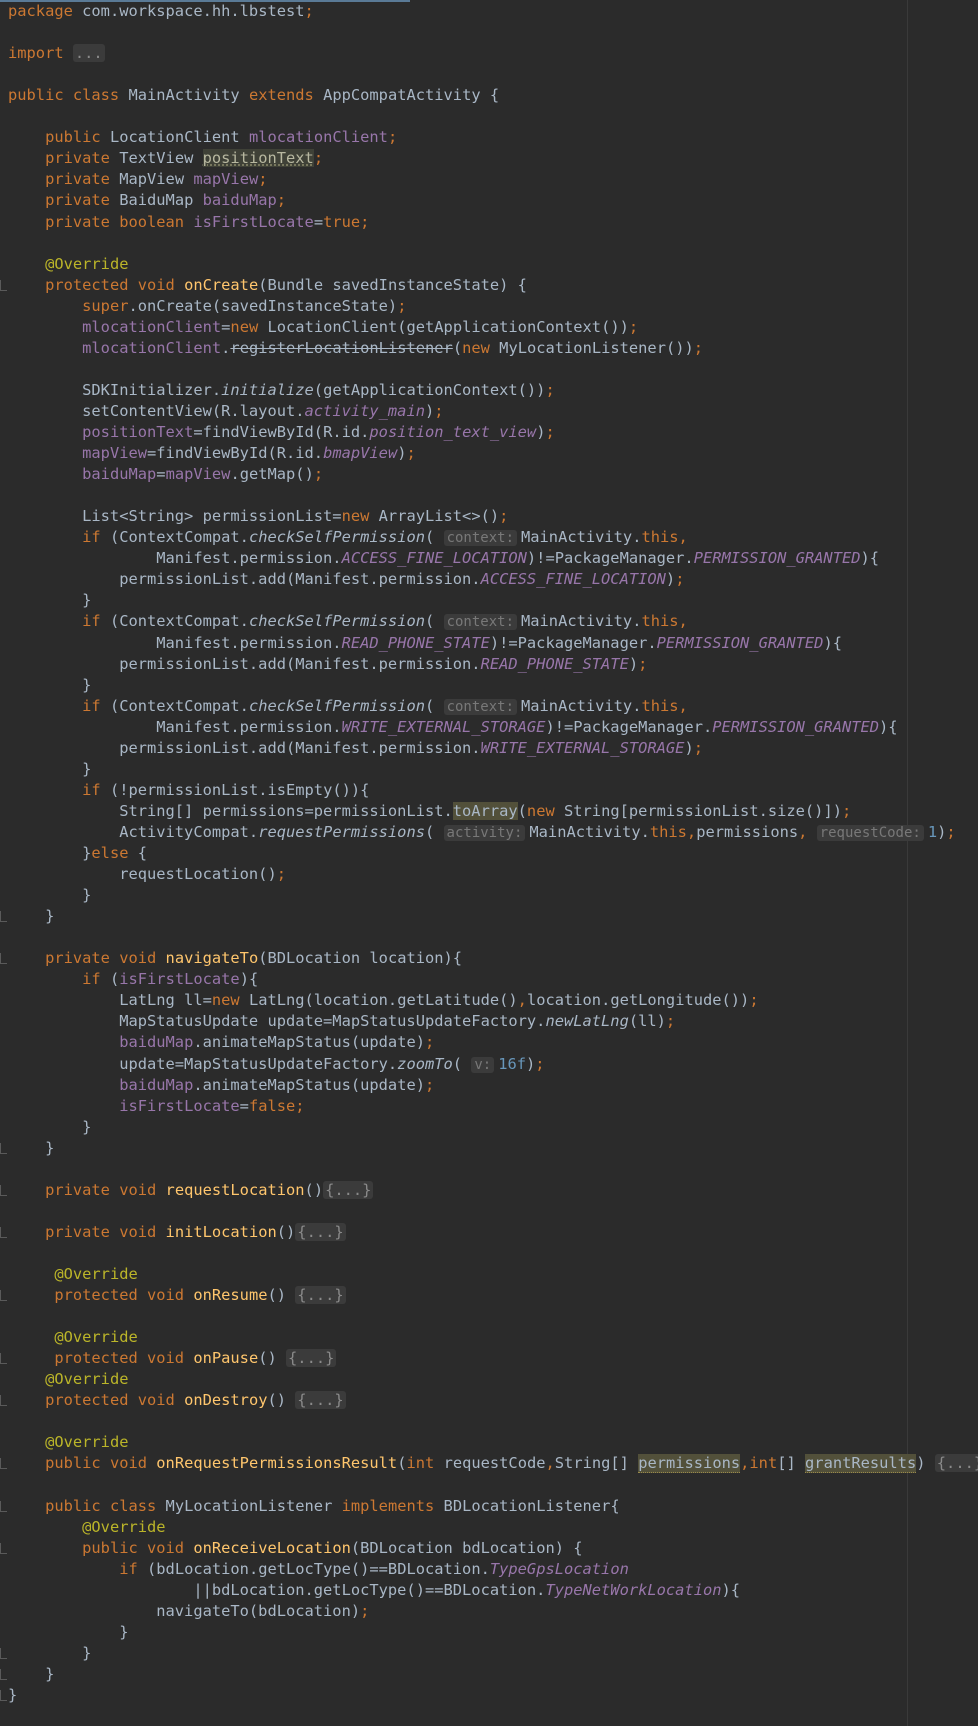 This screenshot has height=1726, width=978. What do you see at coordinates (452, 411) in the screenshot?
I see `code-line: setContentView(R.layout.activity_main);` at bounding box center [452, 411].